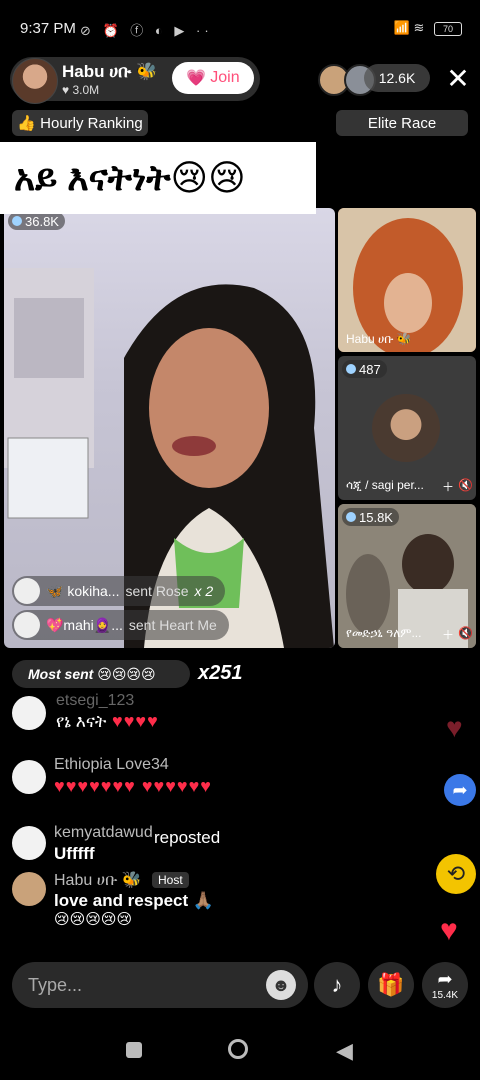 This screenshot has width=480, height=1080. I want to click on guest-tile: 15.8K የመድኃኒ ዓለም... ＋ 🔇, so click(407, 576).